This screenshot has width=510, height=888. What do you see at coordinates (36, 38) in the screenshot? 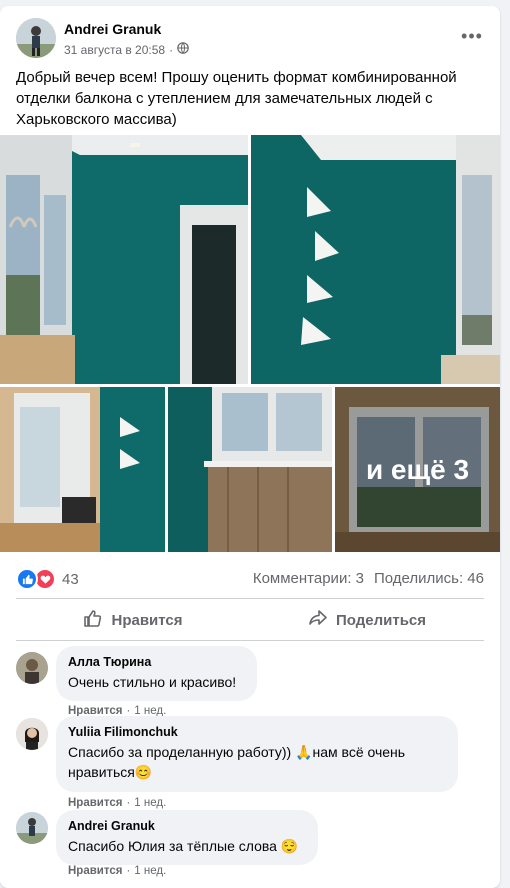
I see `author-avatar` at bounding box center [36, 38].